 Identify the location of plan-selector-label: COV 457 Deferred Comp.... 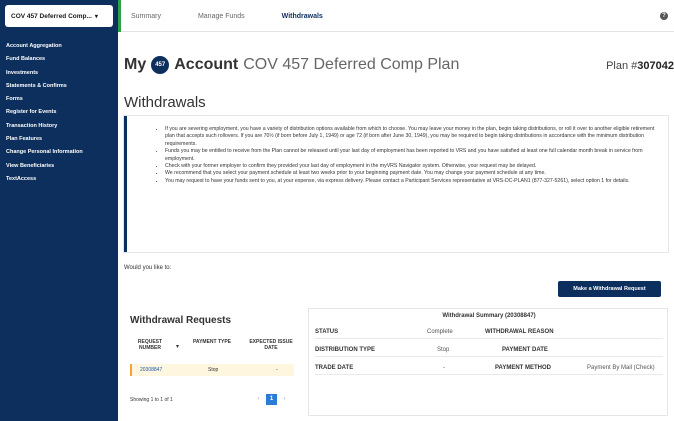
(51, 16).